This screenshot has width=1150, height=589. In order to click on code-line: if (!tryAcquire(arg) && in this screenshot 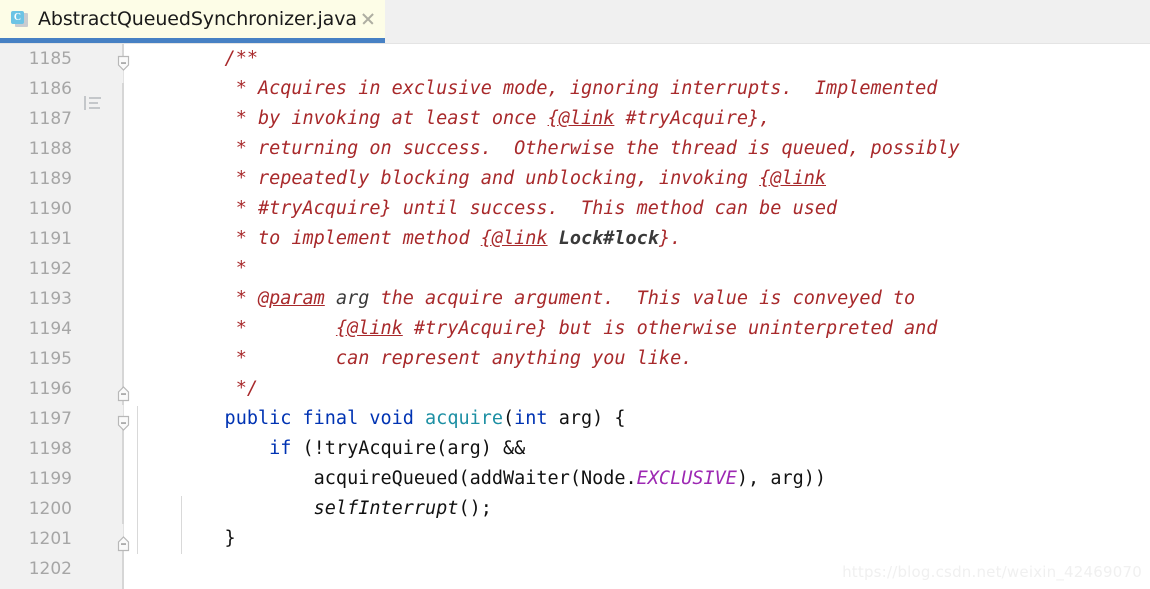, I will do `click(665, 449)`.